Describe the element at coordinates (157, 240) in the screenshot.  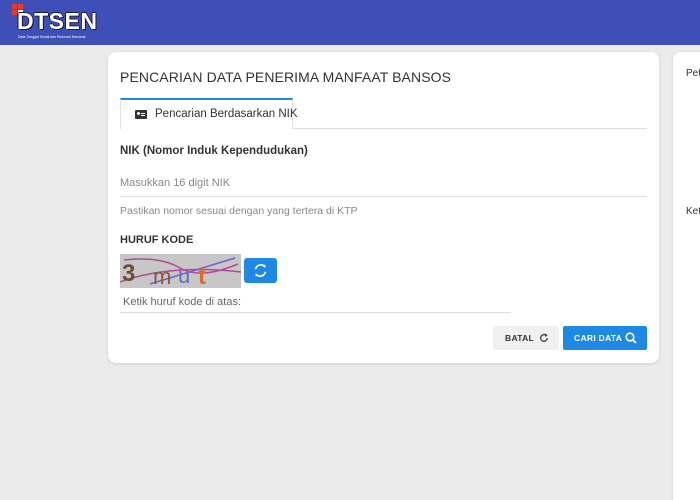
I see `captcha-label: HURUF KODE` at that location.